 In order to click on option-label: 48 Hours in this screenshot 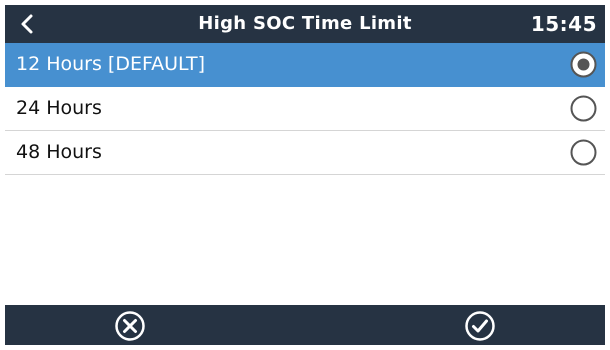, I will do `click(59, 152)`.